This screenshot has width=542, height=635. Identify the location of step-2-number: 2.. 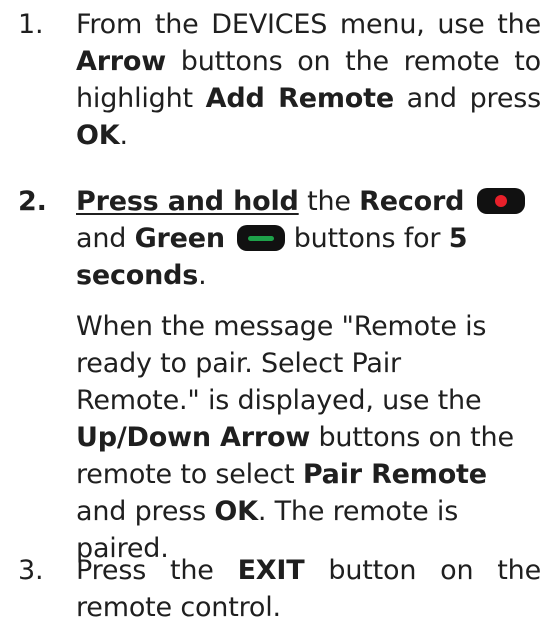
(32, 201).